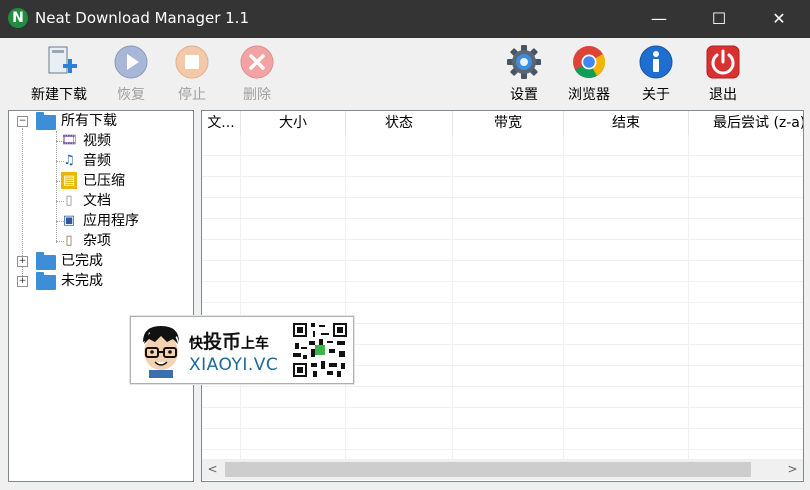 The width and height of the screenshot is (810, 490). What do you see at coordinates (59, 62) in the screenshot?
I see `new-download-icon` at bounding box center [59, 62].